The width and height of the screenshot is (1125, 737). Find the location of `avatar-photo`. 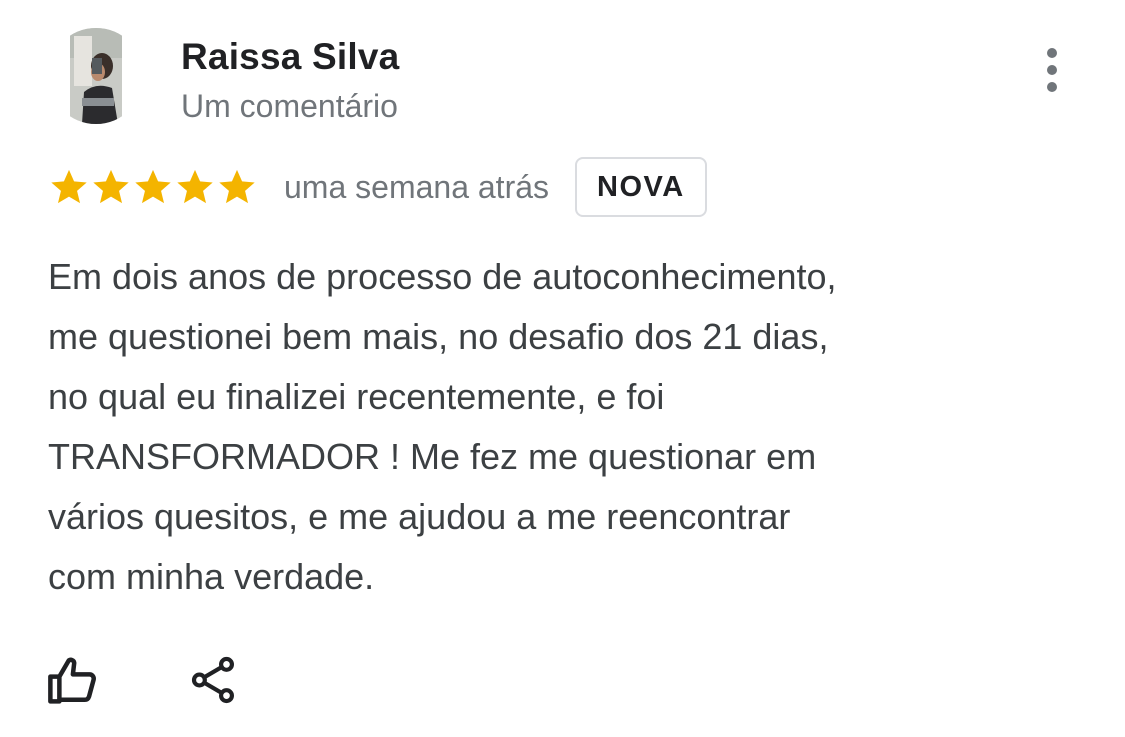

avatar-photo is located at coordinates (96, 76).